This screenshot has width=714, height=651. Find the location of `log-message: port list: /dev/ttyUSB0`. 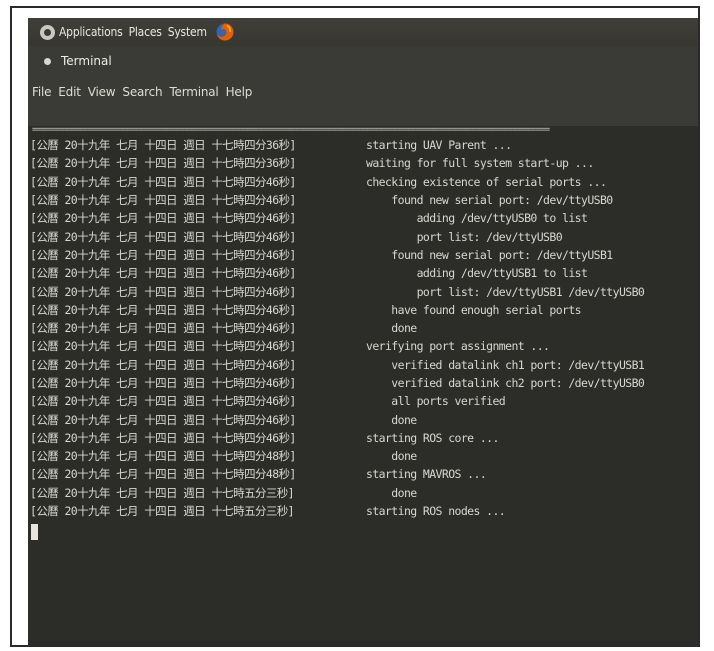

log-message: port list: /dev/ttyUSB0 is located at coordinates (464, 236).